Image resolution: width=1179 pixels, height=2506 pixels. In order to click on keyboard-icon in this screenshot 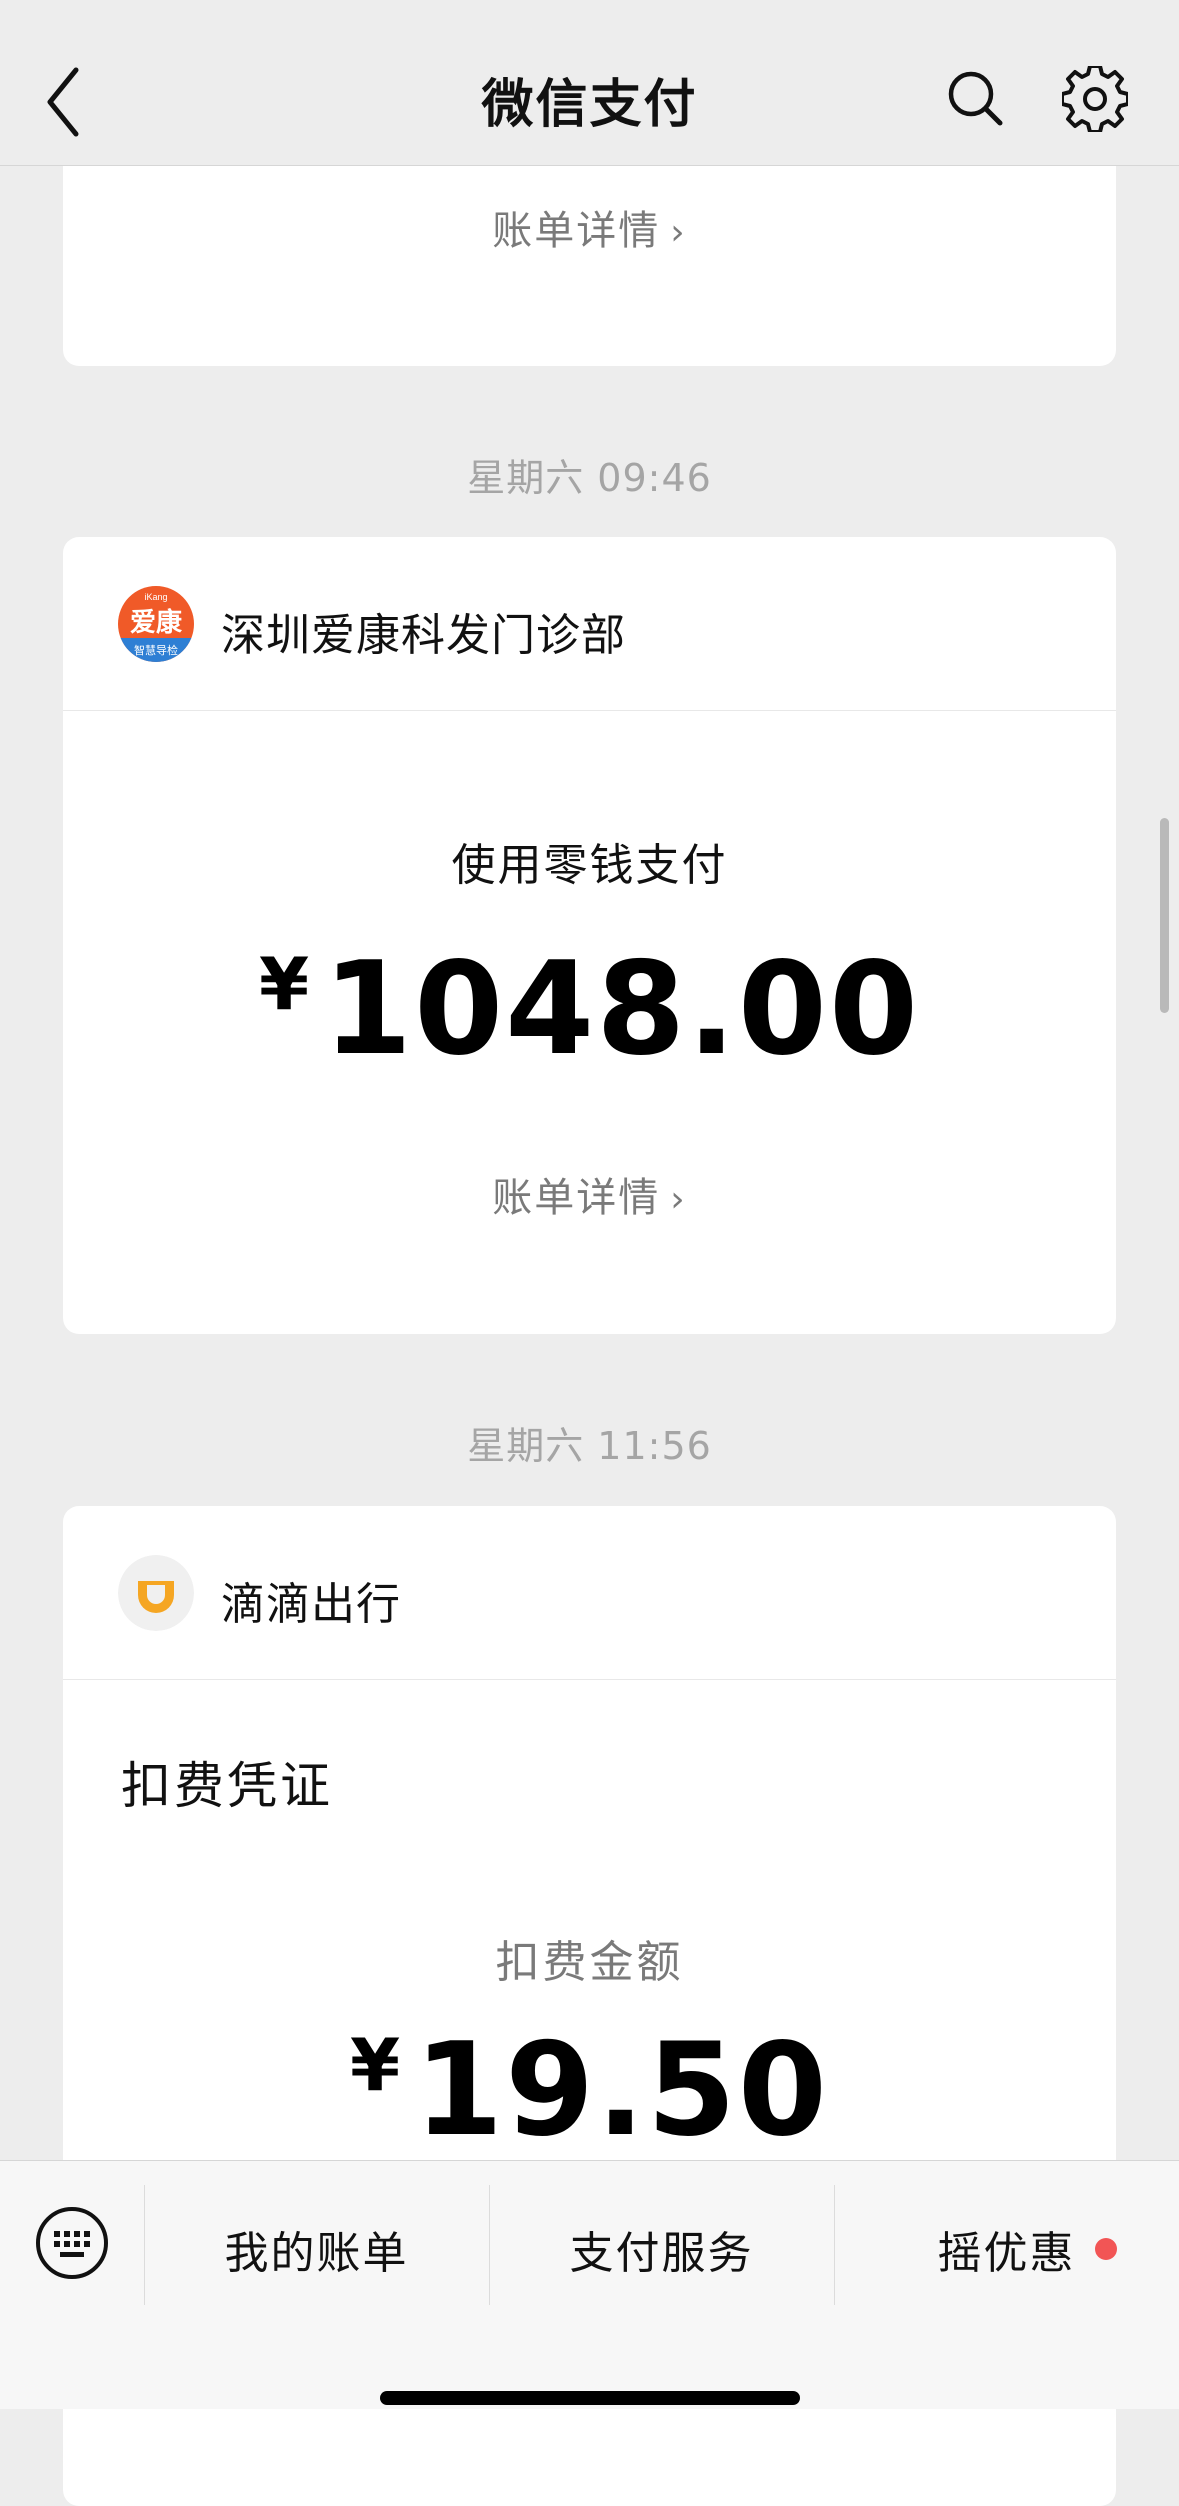, I will do `click(72, 2243)`.